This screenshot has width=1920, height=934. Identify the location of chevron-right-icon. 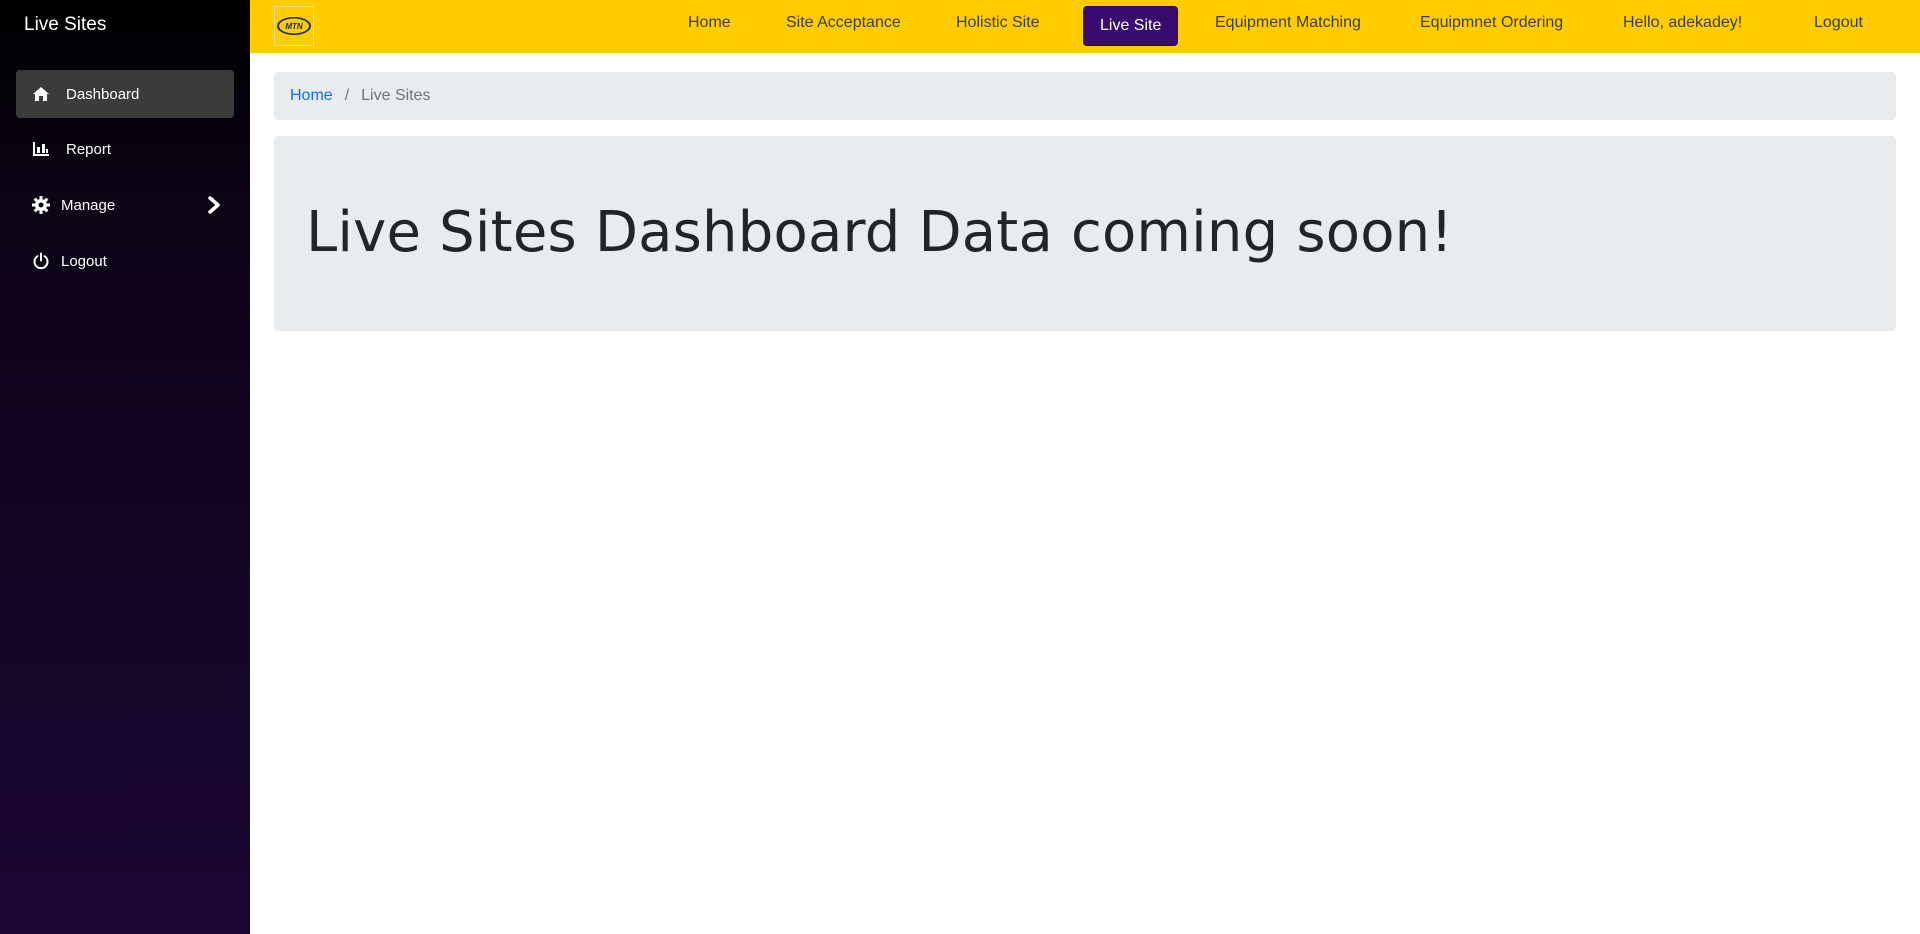
(214, 207).